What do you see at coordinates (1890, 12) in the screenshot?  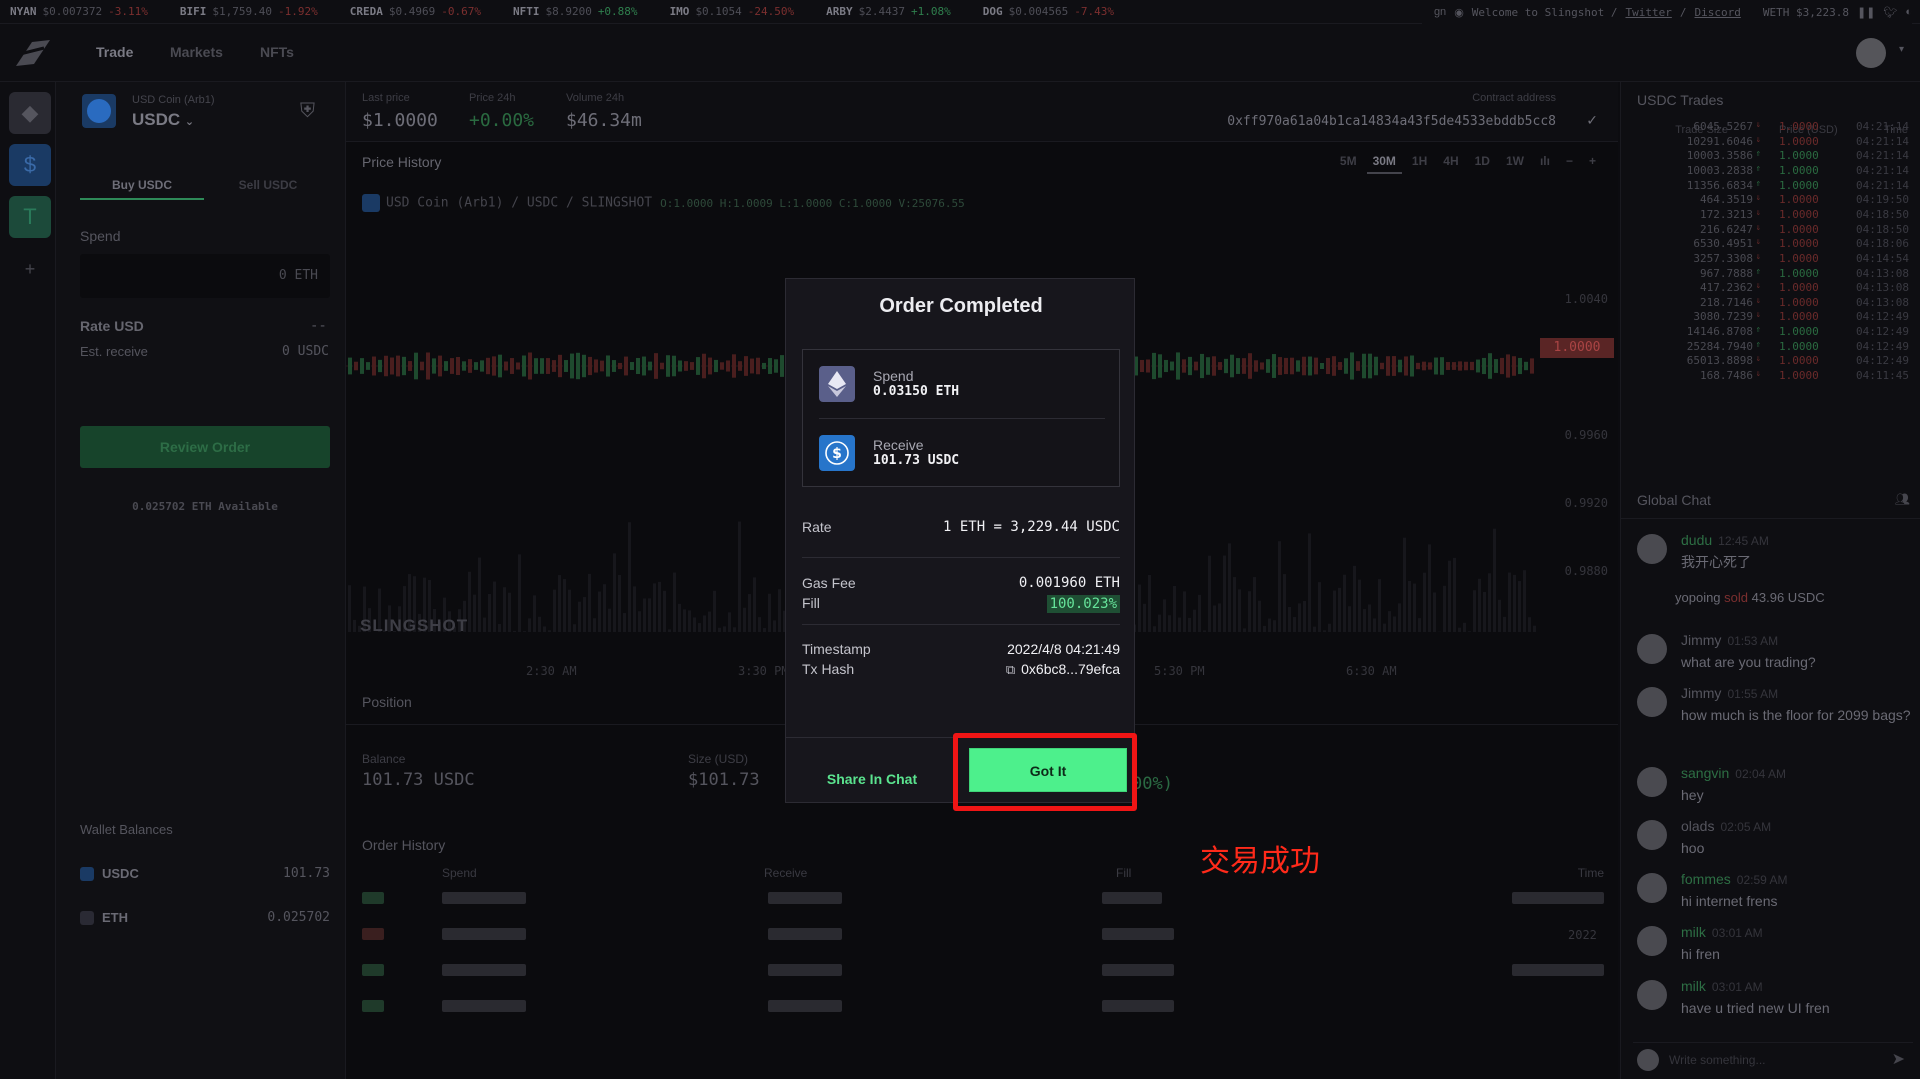 I see `twitter-icon: 🐦︎` at bounding box center [1890, 12].